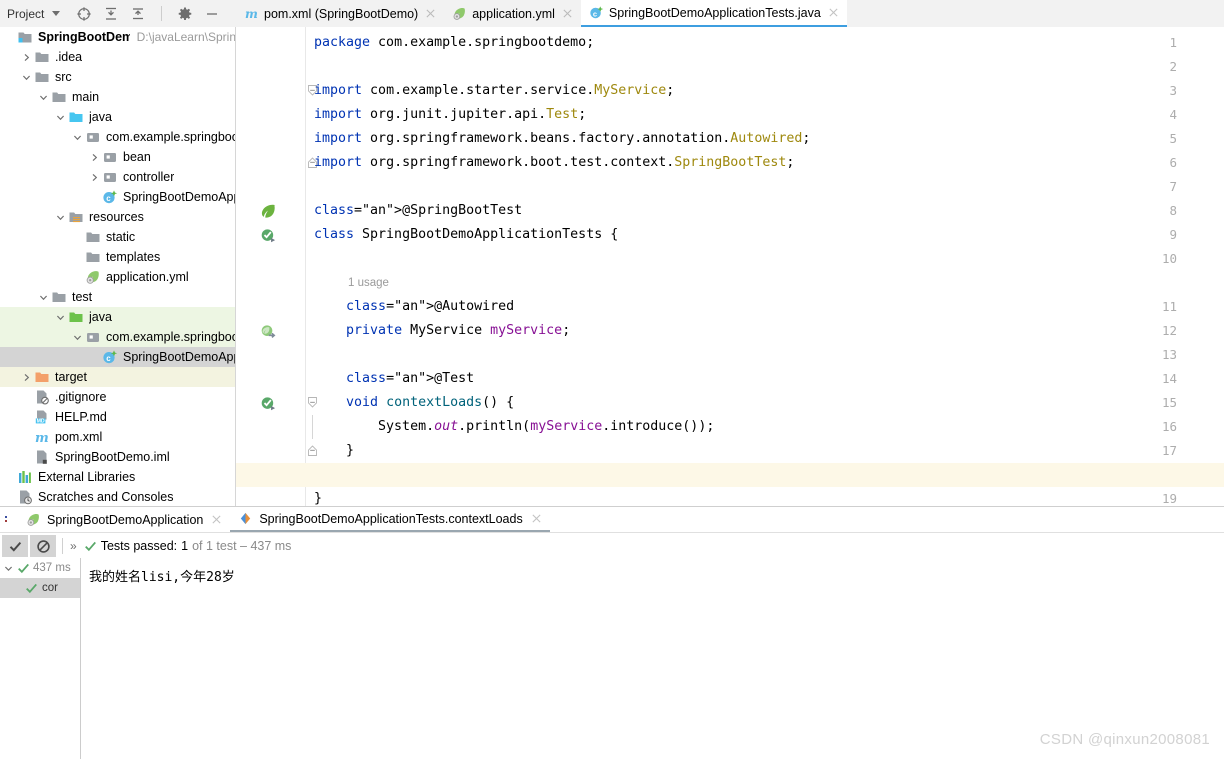 This screenshot has height=759, width=1224. Describe the element at coordinates (124, 519) in the screenshot. I see `run-tab-springbootdemoapplication: SpringBootDemoApplication` at that location.